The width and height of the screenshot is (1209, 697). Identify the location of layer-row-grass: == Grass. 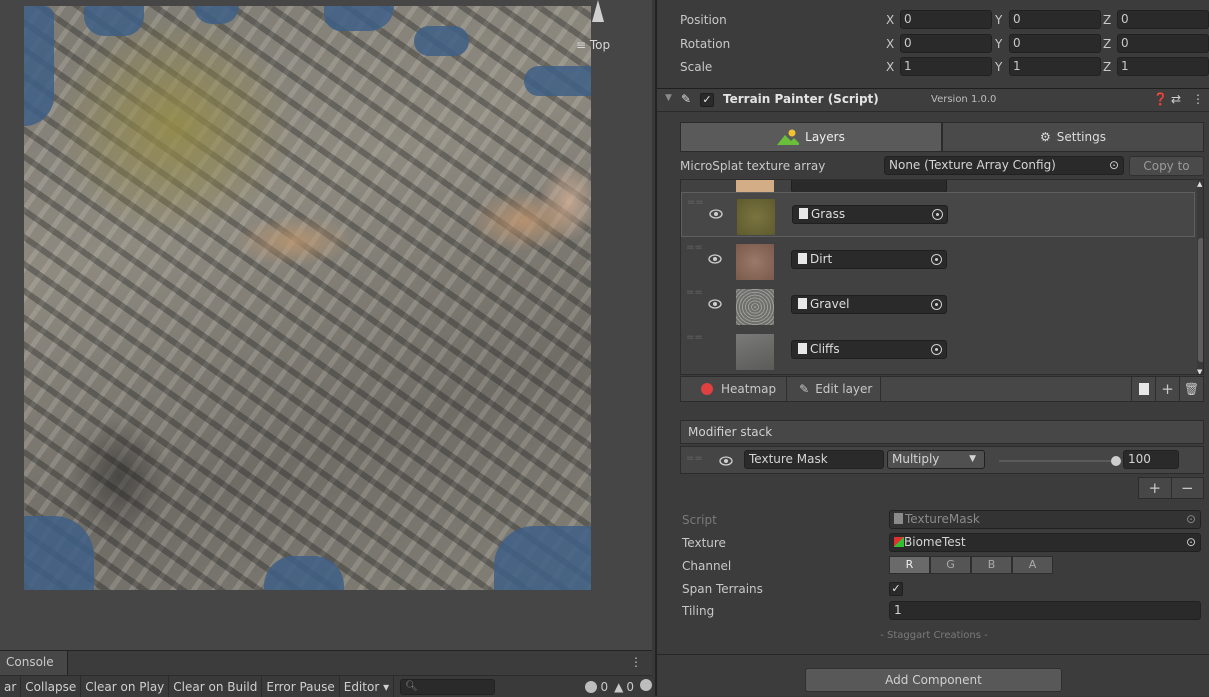
(938, 214).